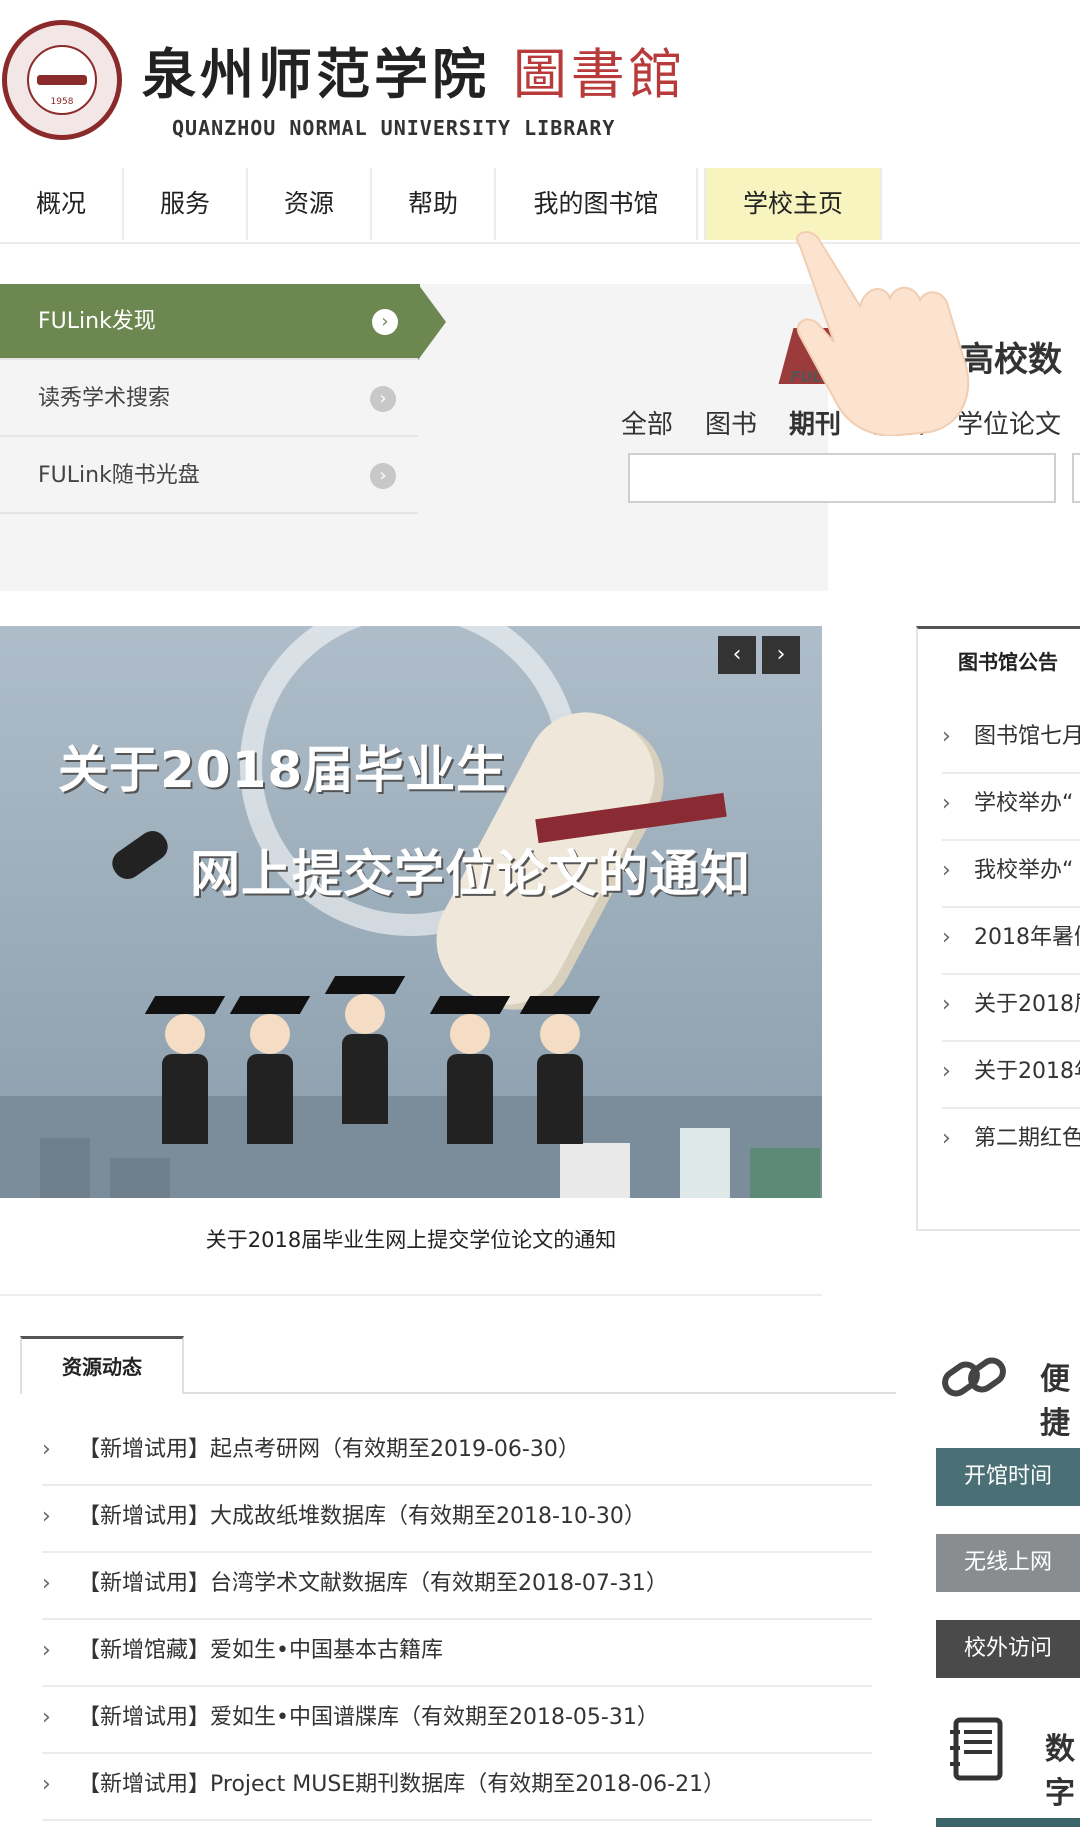 This screenshot has height=1827, width=1080. What do you see at coordinates (411, 1147) in the screenshot?
I see `city-skyline-graphic` at bounding box center [411, 1147].